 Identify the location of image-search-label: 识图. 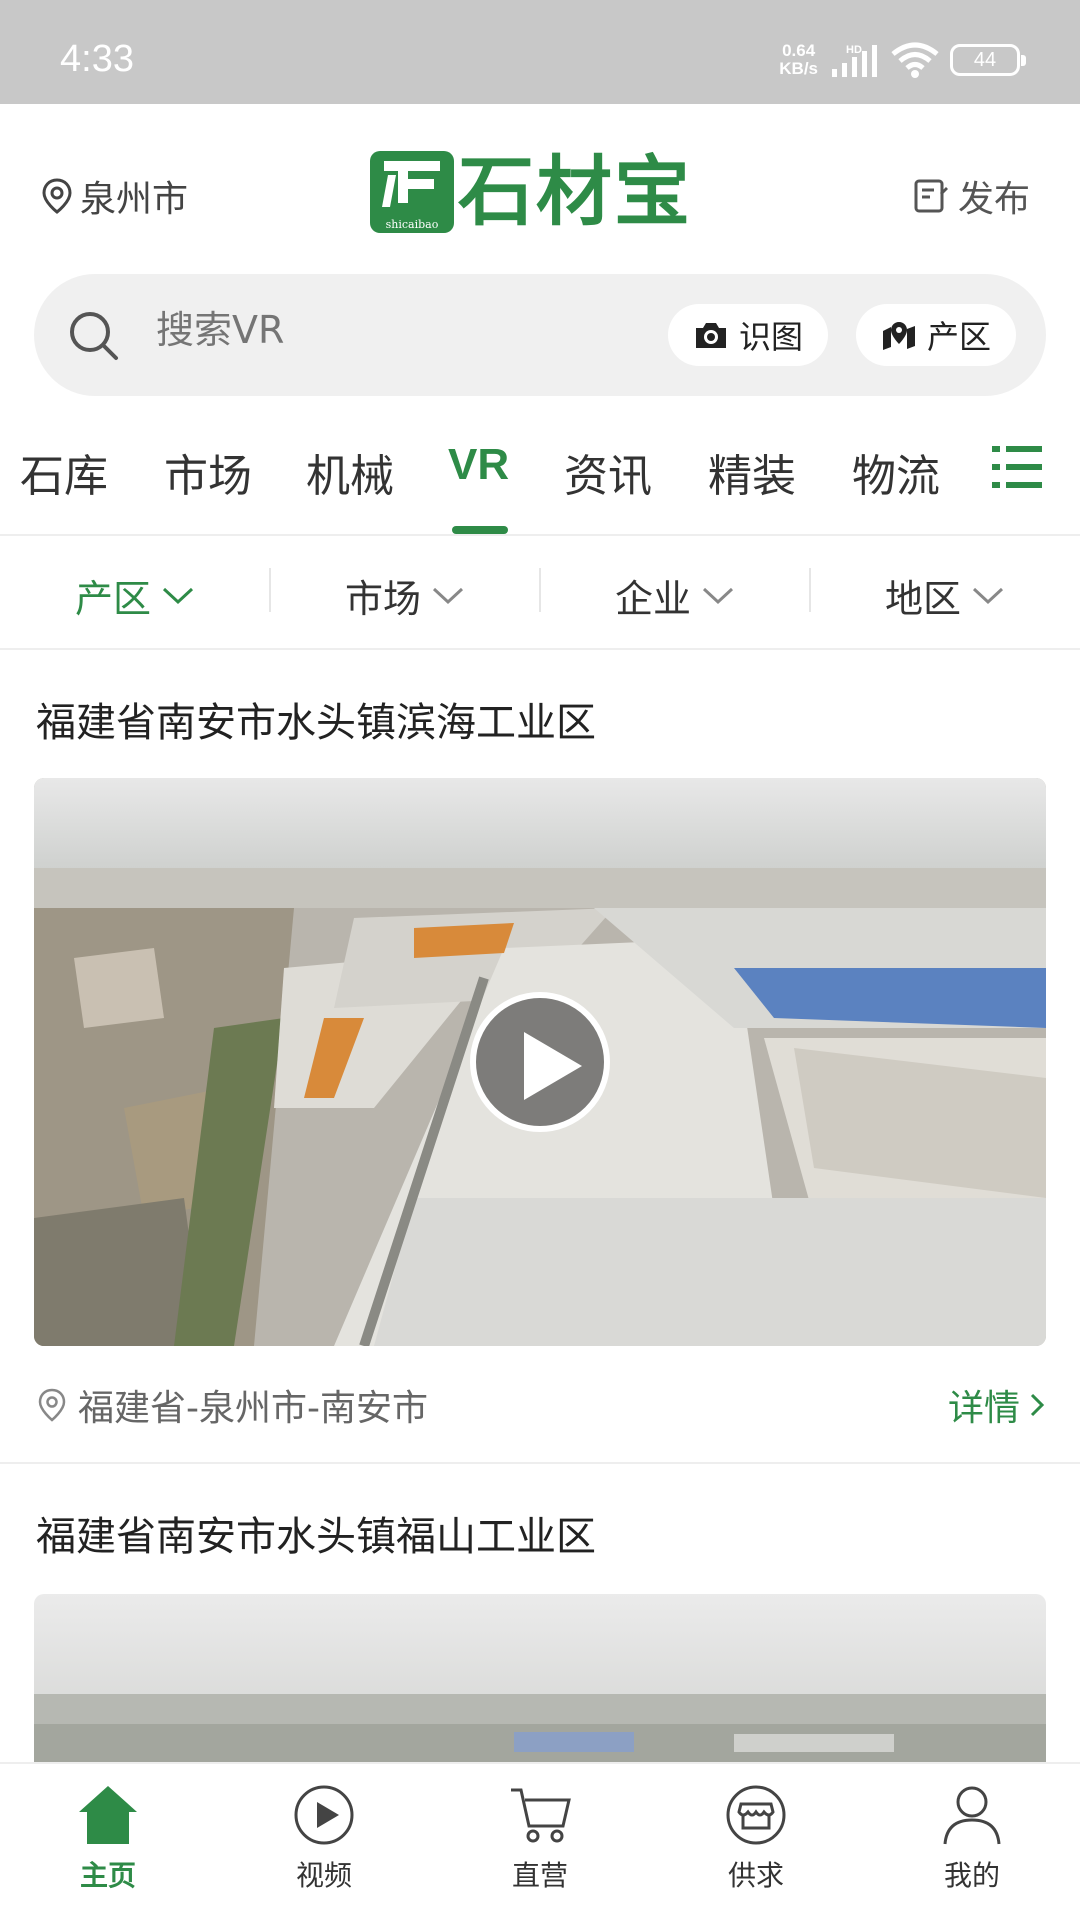
(770, 337).